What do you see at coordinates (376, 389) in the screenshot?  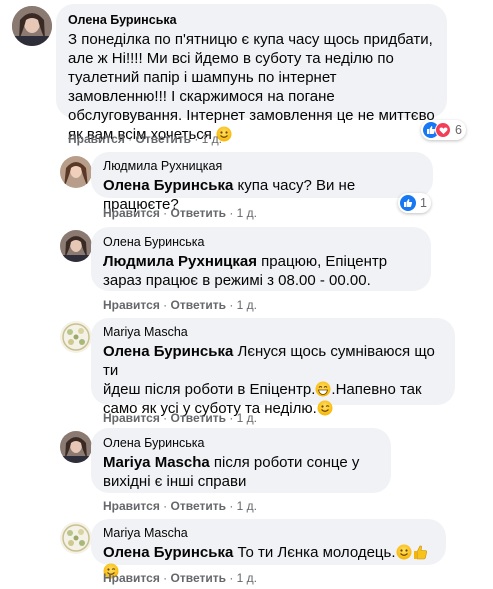 I see `comment-text-body: .Напевно так` at bounding box center [376, 389].